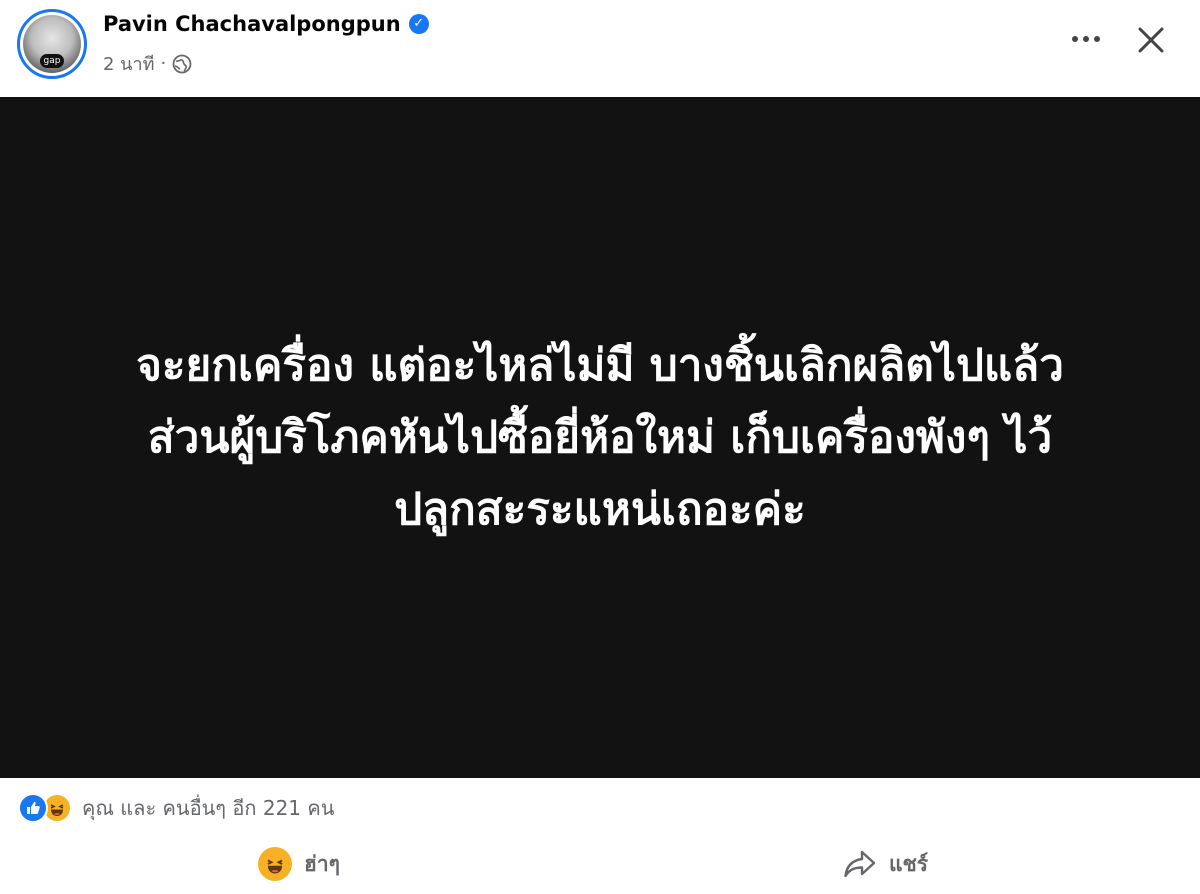  I want to click on share-label: แชร์, so click(909, 863).